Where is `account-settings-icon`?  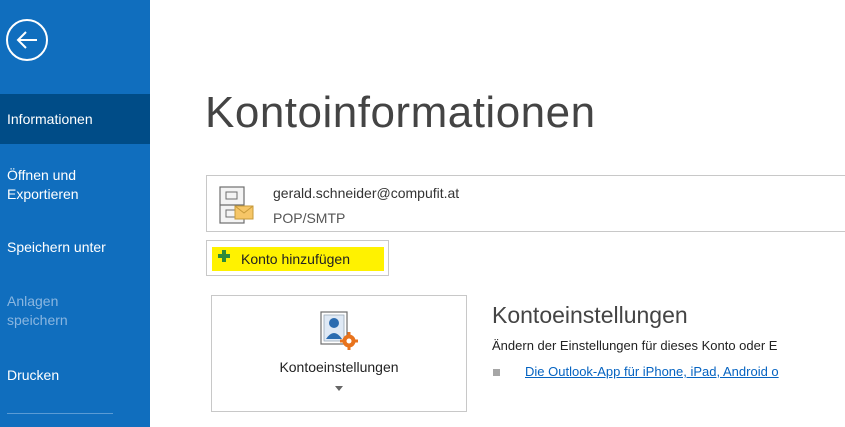 account-settings-icon is located at coordinates (339, 330).